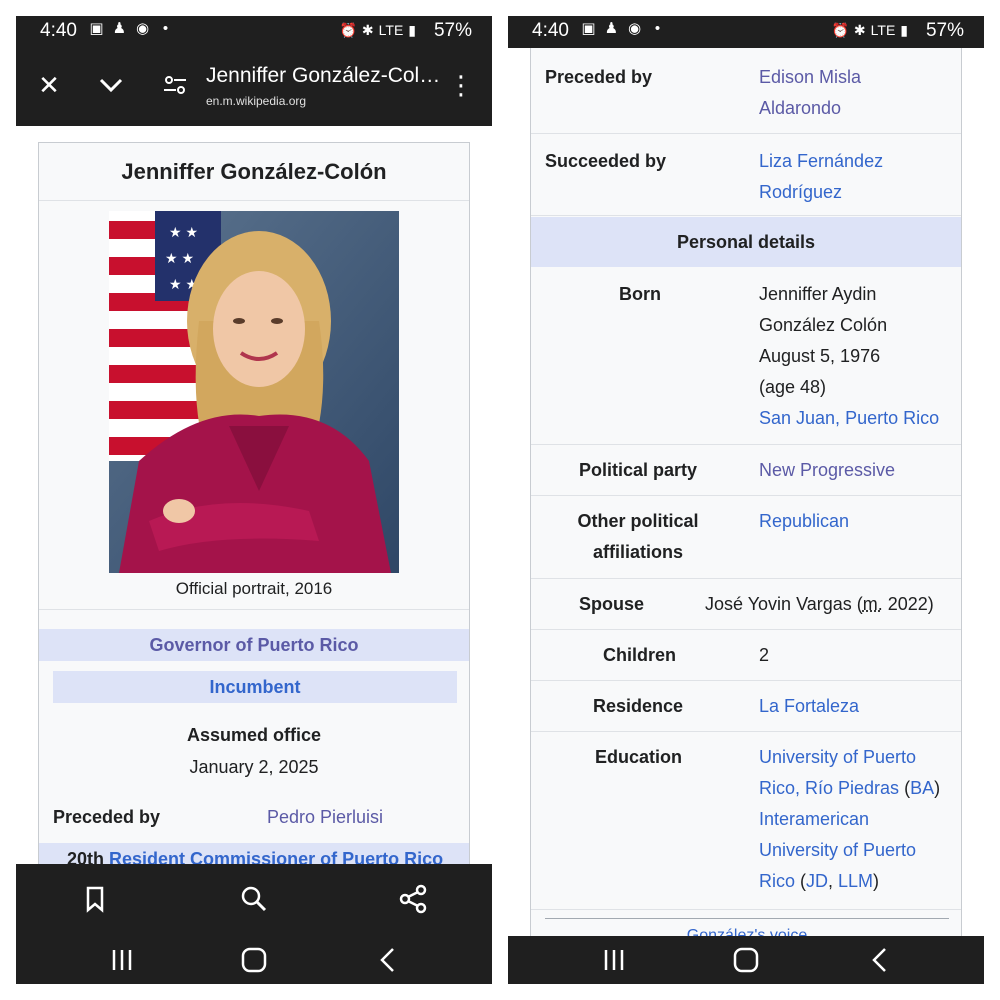  I want to click on interamerican-link-2: University of Puerto, so click(859, 850).